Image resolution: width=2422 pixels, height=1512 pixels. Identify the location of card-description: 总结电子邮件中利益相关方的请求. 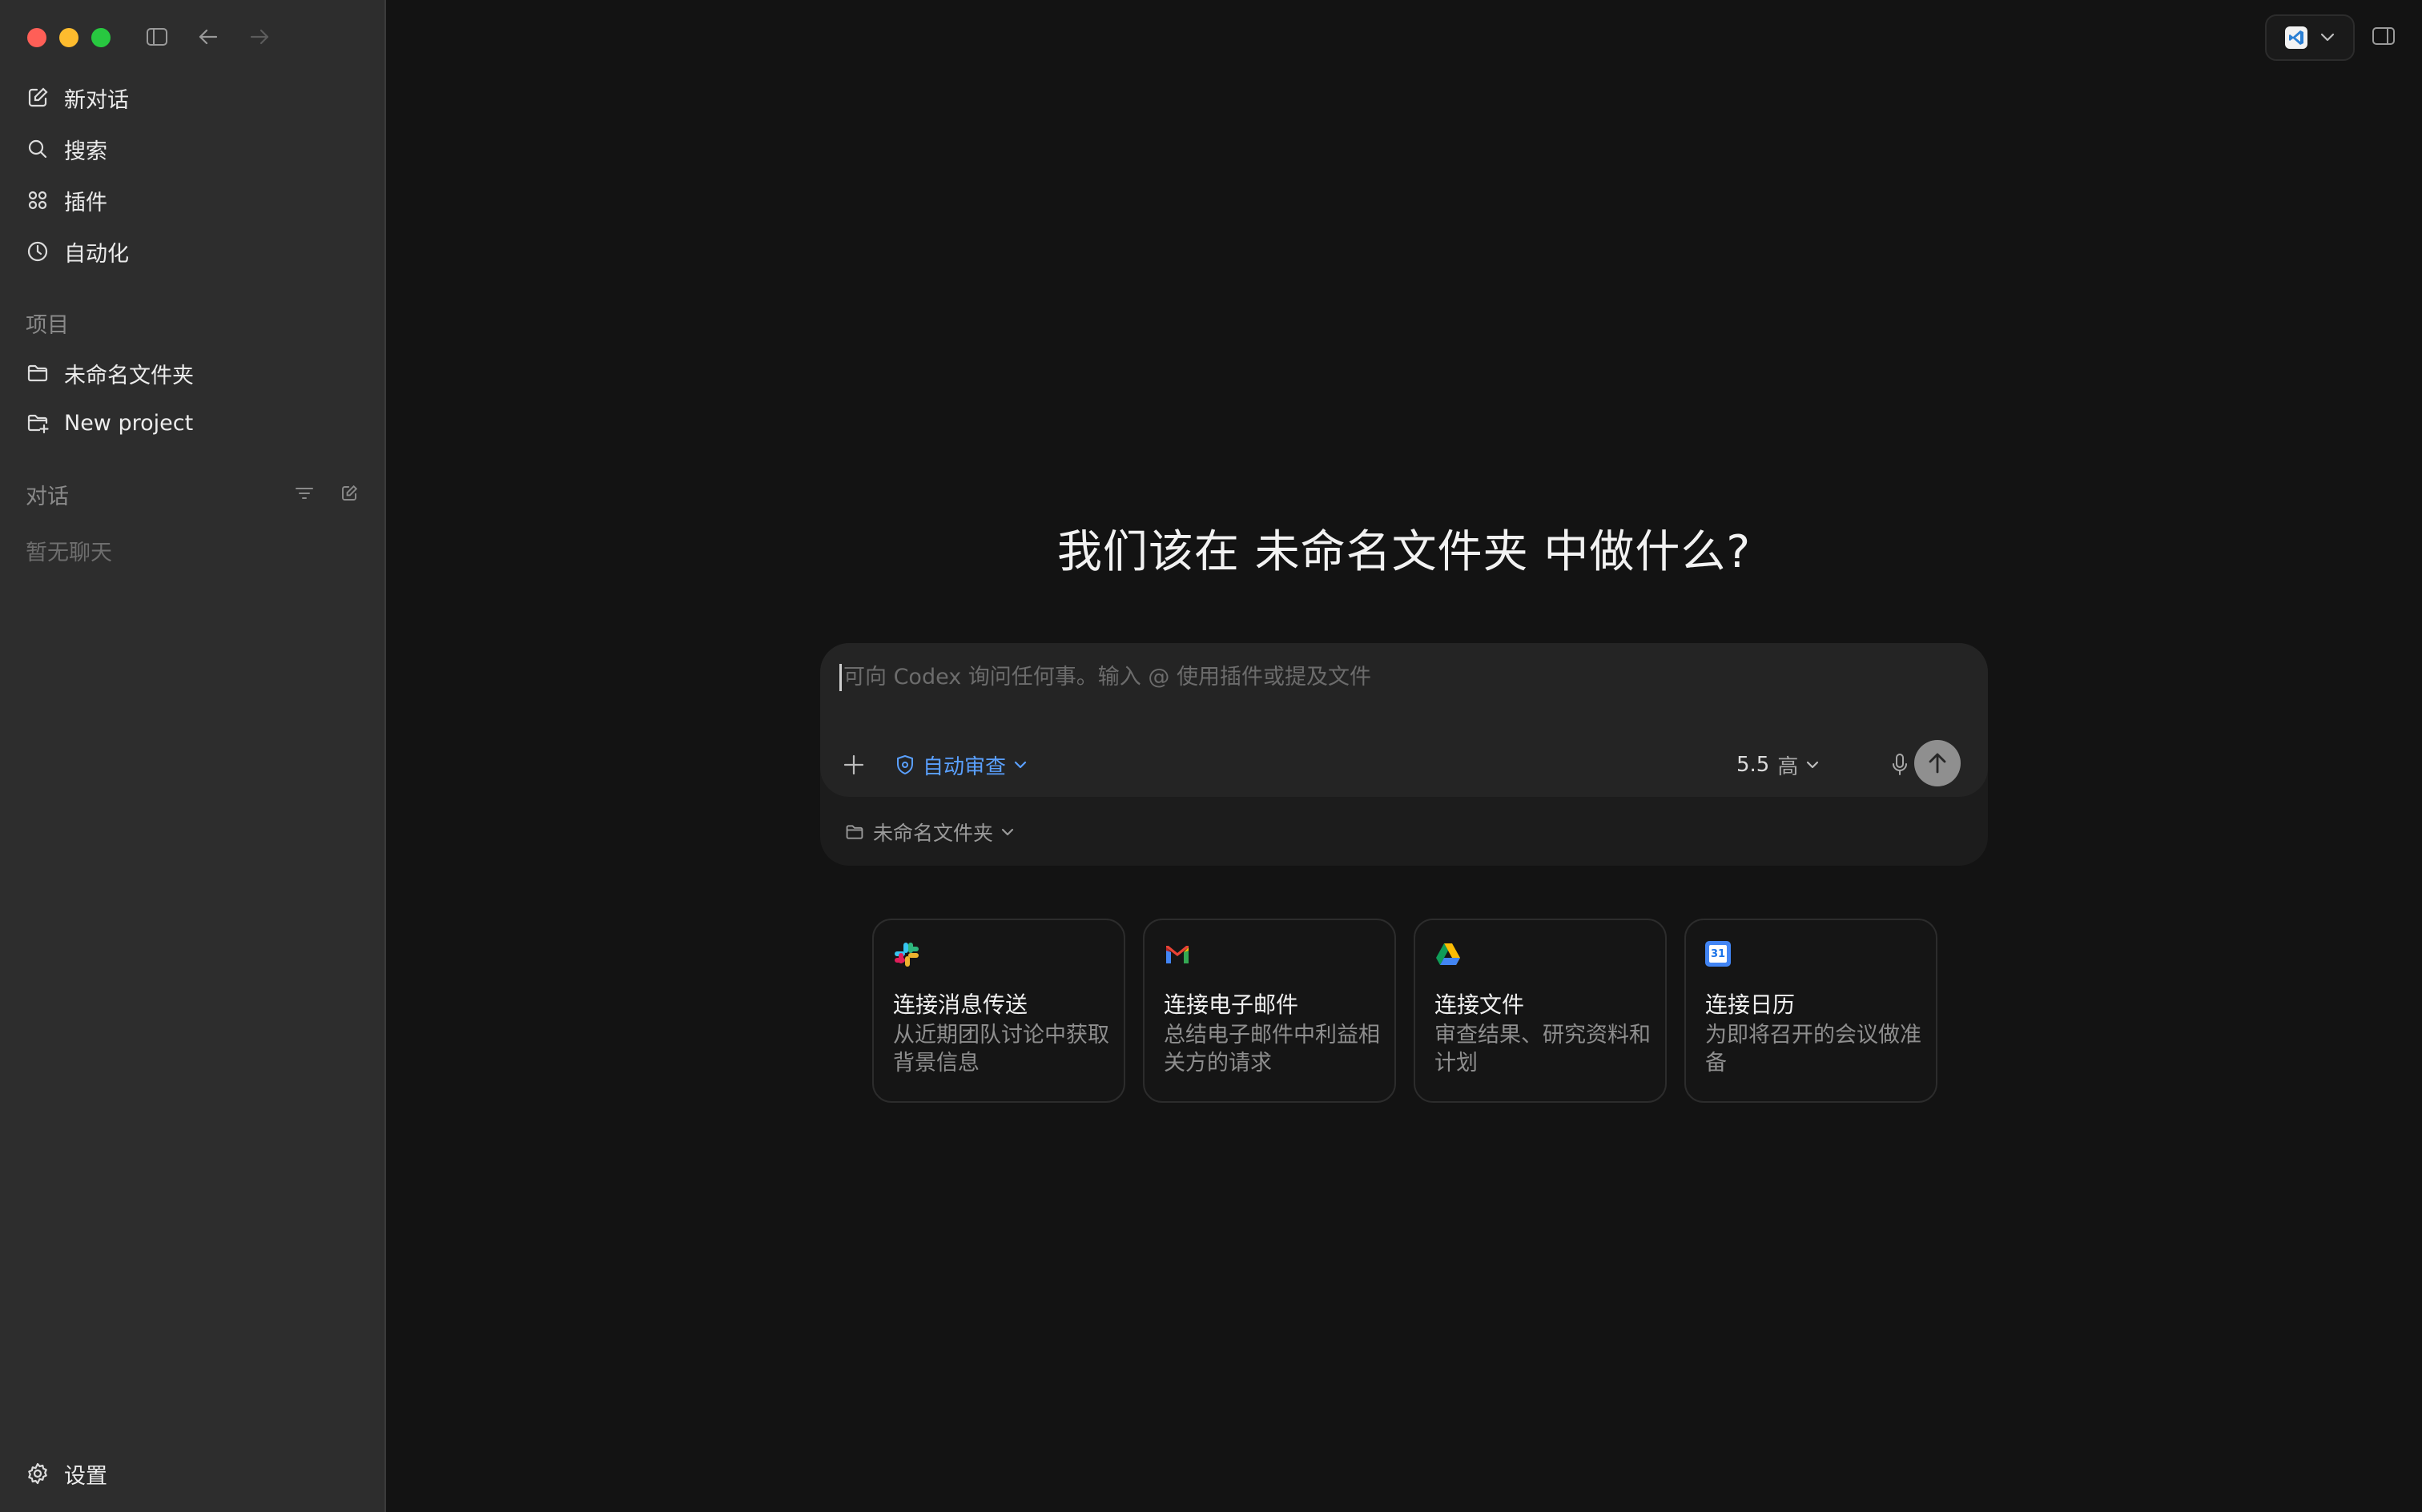
(1272, 1049).